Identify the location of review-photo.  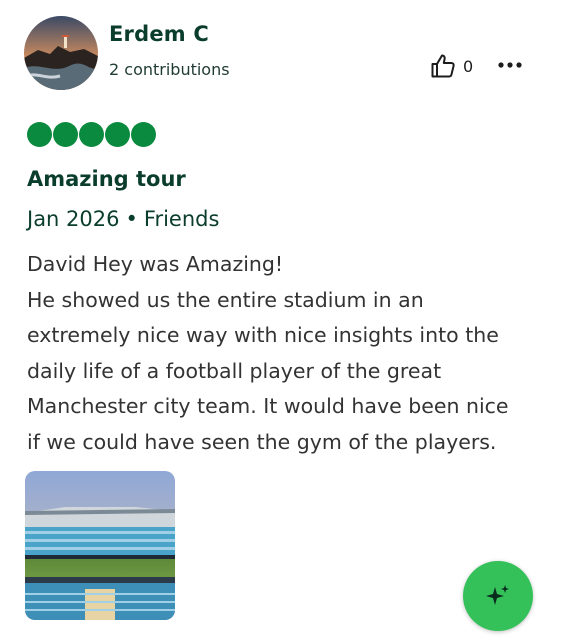
(100, 545).